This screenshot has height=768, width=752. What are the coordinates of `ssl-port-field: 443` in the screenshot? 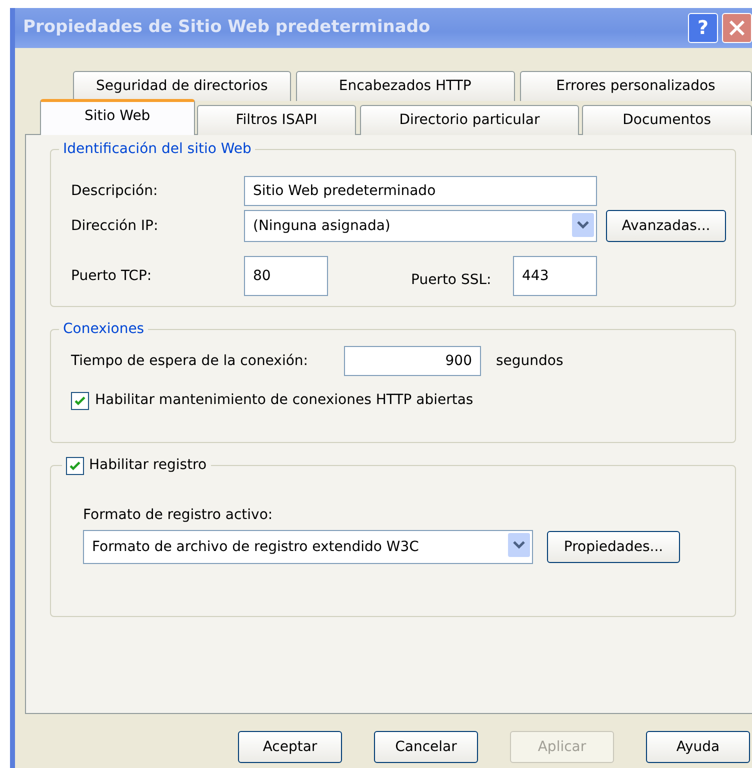 It's located at (555, 276).